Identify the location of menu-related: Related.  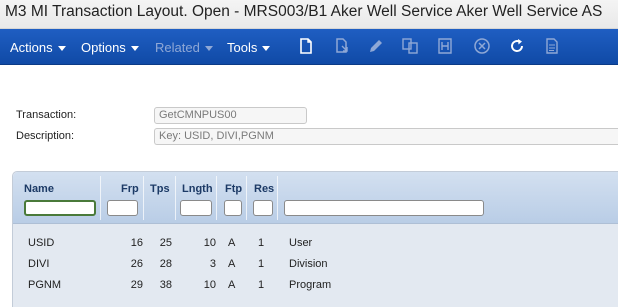
(184, 47).